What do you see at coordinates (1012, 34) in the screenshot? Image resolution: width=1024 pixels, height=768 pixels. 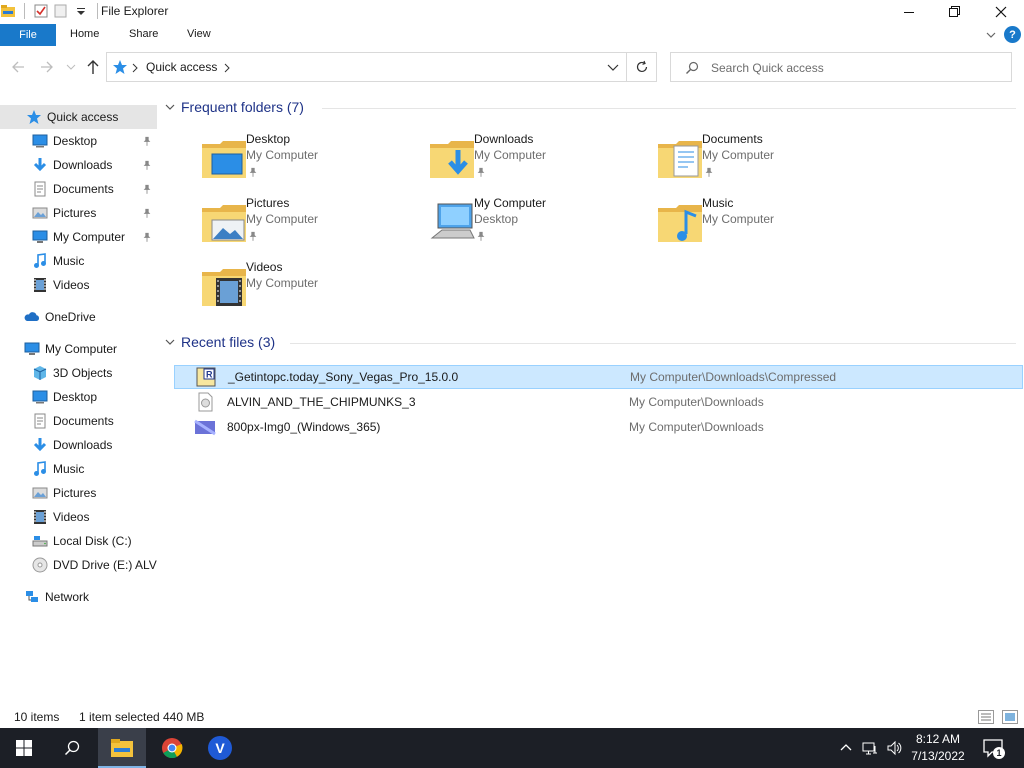 I see `help-icon: ?` at bounding box center [1012, 34].